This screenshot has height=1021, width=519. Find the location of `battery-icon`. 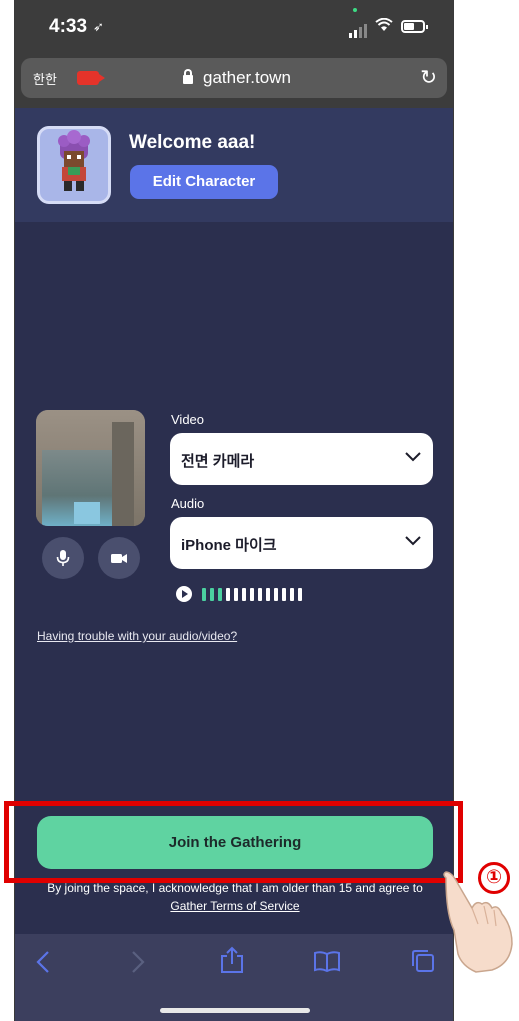

battery-icon is located at coordinates (414, 26).